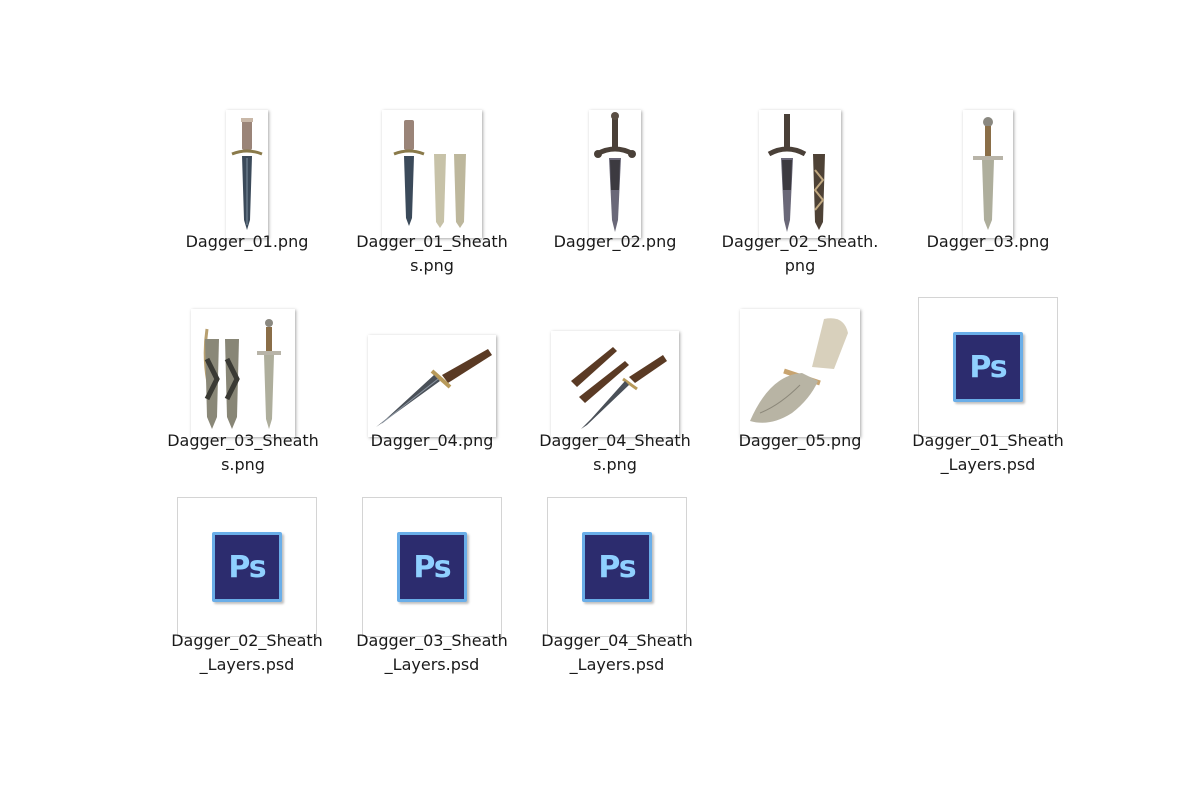 The height and width of the screenshot is (800, 1200). I want to click on file-item-dagger-02: Dagger_02.png, so click(615, 188).